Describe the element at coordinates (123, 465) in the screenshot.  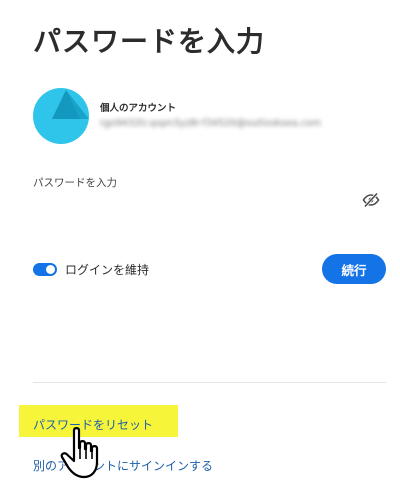
I see `sign-in-other-account-link: 別のアカウントにサインインする` at that location.